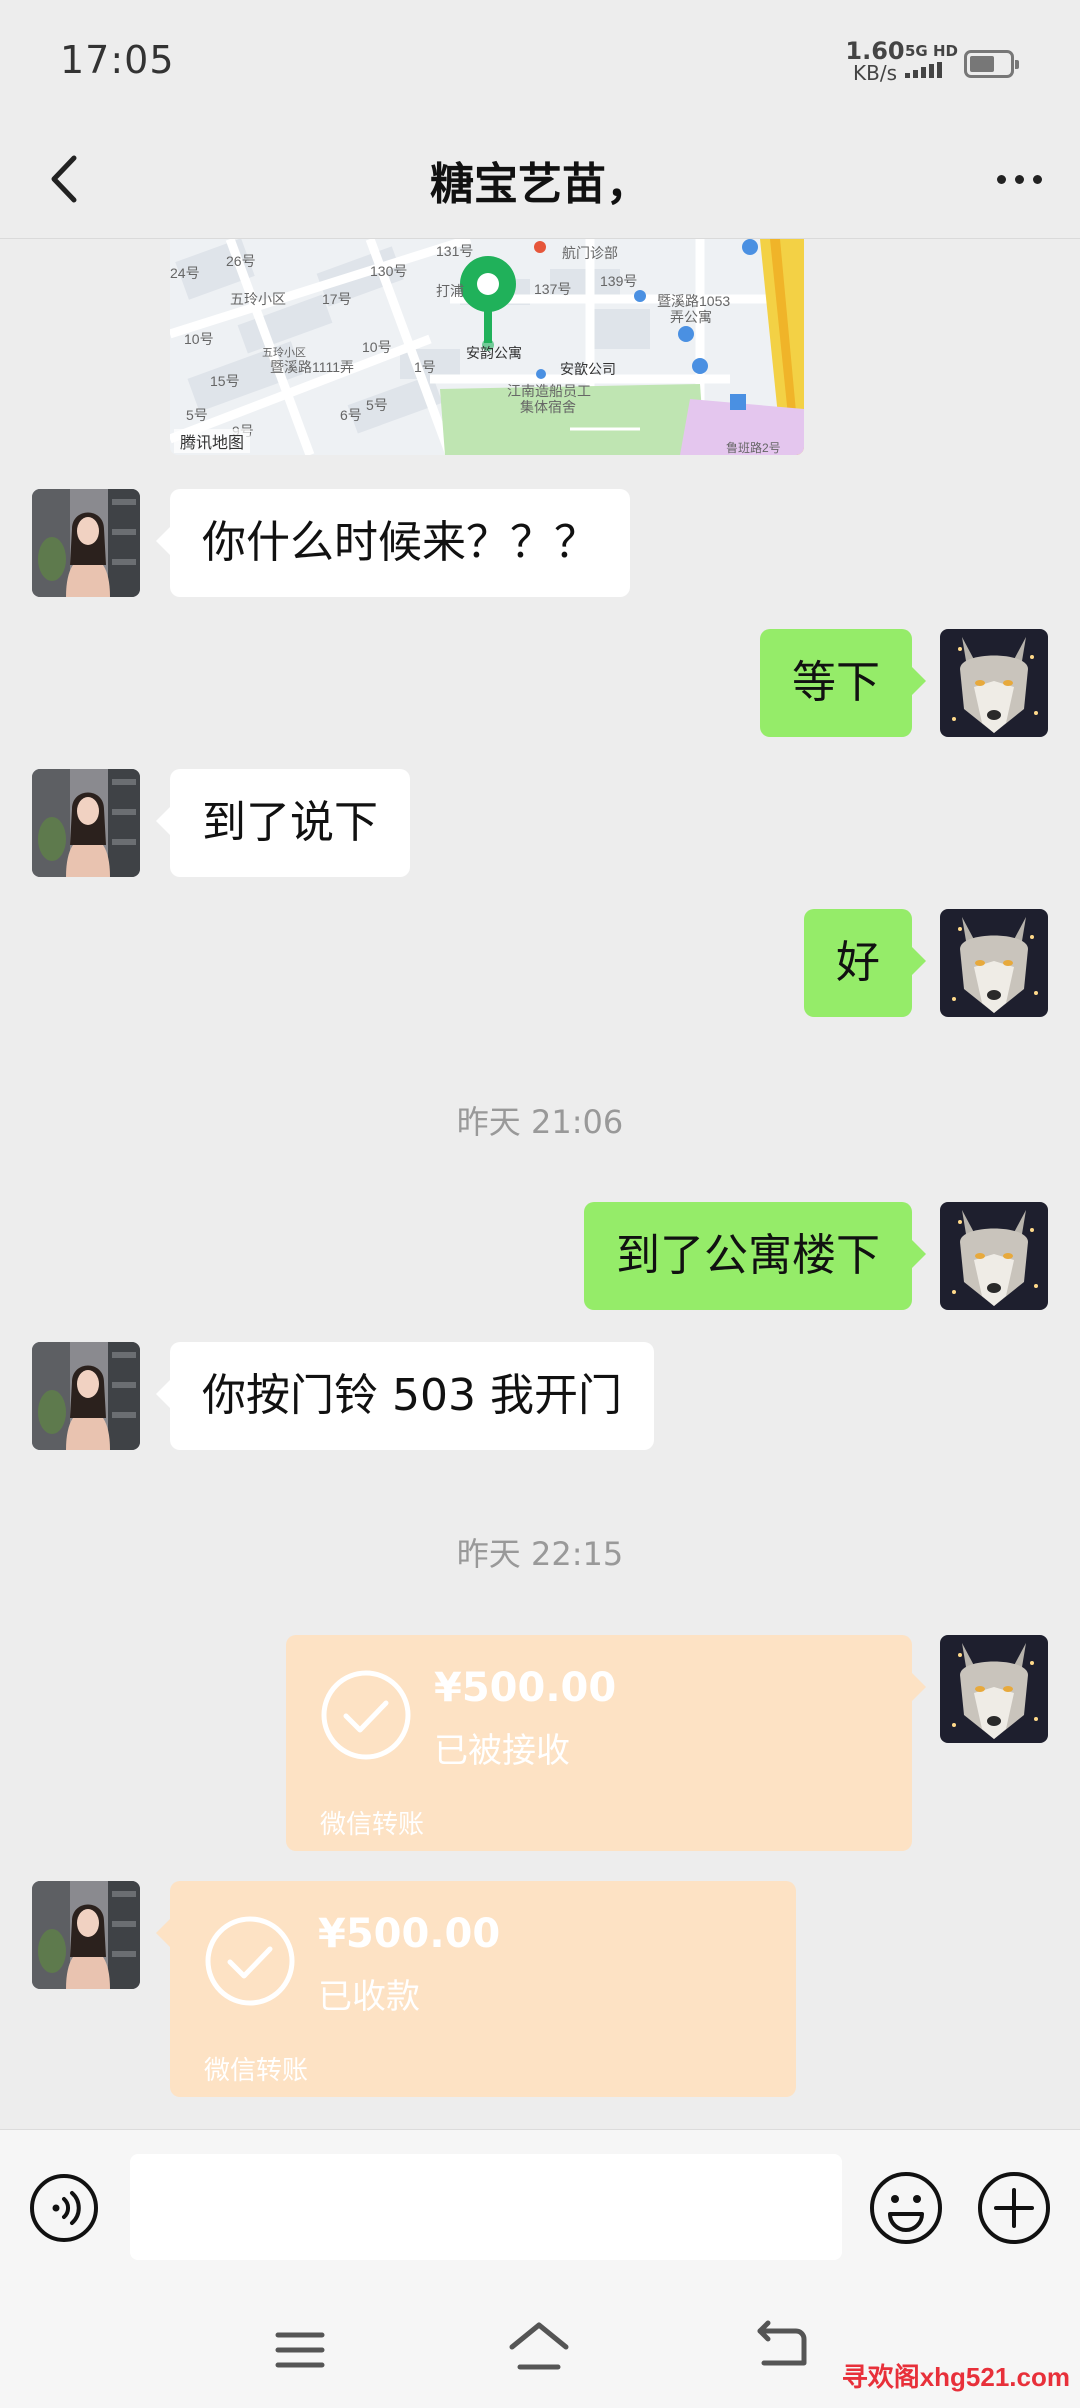  I want to click on message-bubble-incoming: 到了说下, so click(283, 823).